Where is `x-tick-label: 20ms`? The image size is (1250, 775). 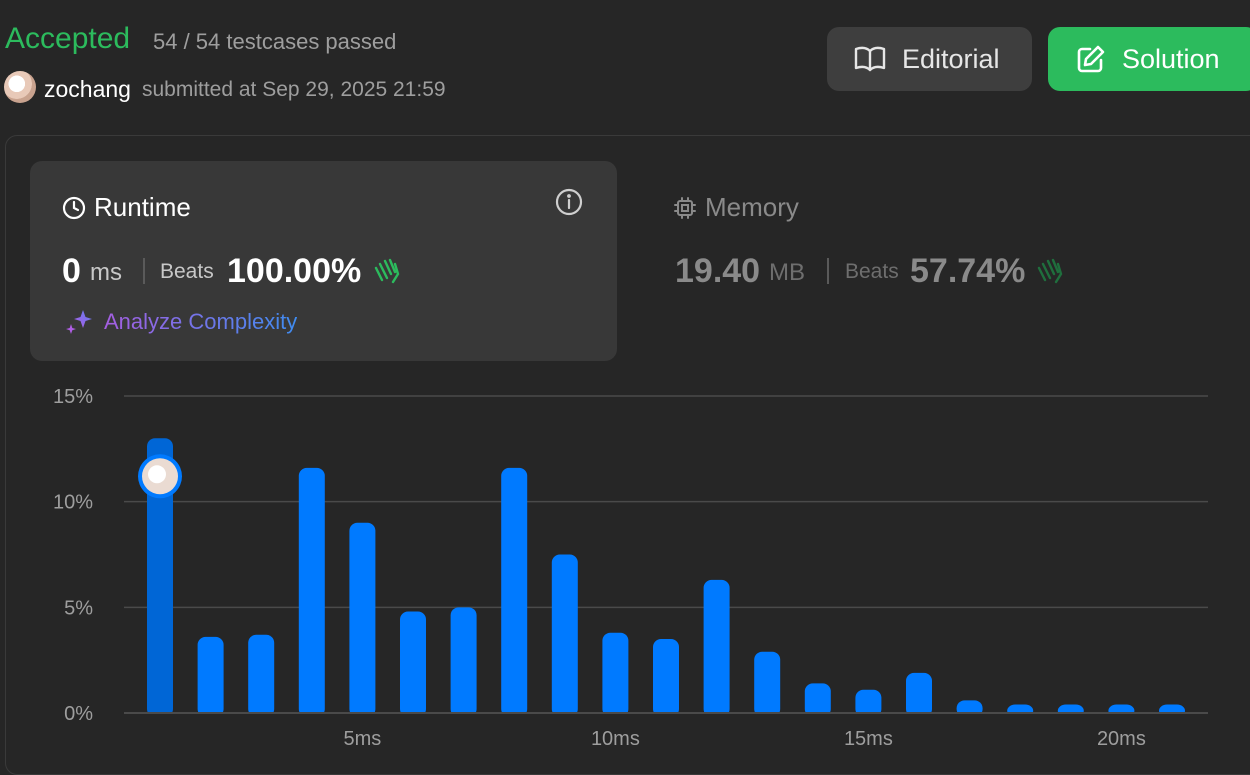
x-tick-label: 20ms is located at coordinates (1121, 739).